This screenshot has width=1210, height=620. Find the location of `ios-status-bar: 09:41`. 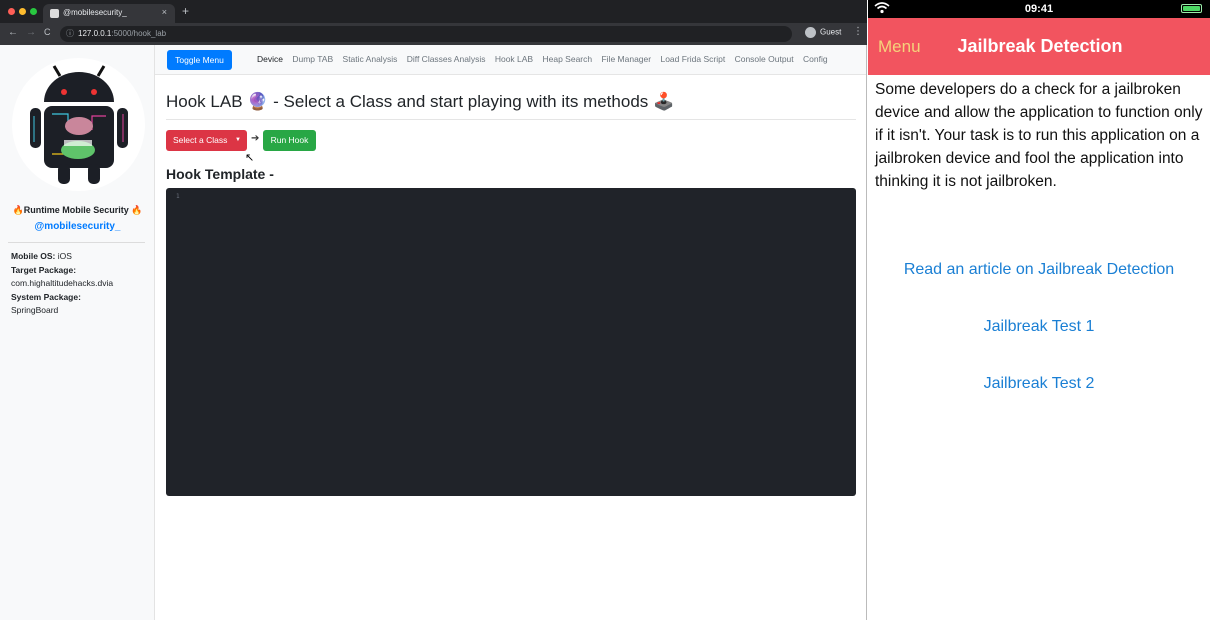

ios-status-bar: 09:41 is located at coordinates (1039, 9).